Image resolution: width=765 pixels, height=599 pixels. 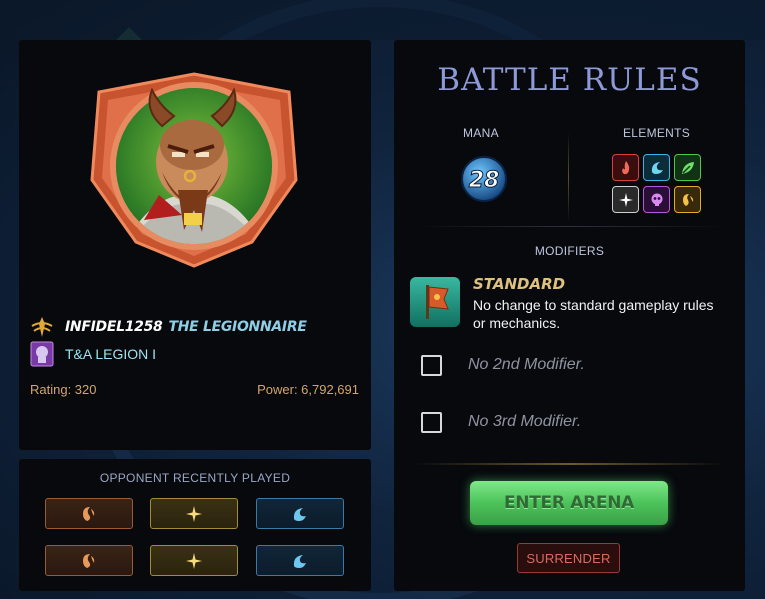 I want to click on opponent-recent-title: OPPONENT RECENTLY PLAYED, so click(x=195, y=478).